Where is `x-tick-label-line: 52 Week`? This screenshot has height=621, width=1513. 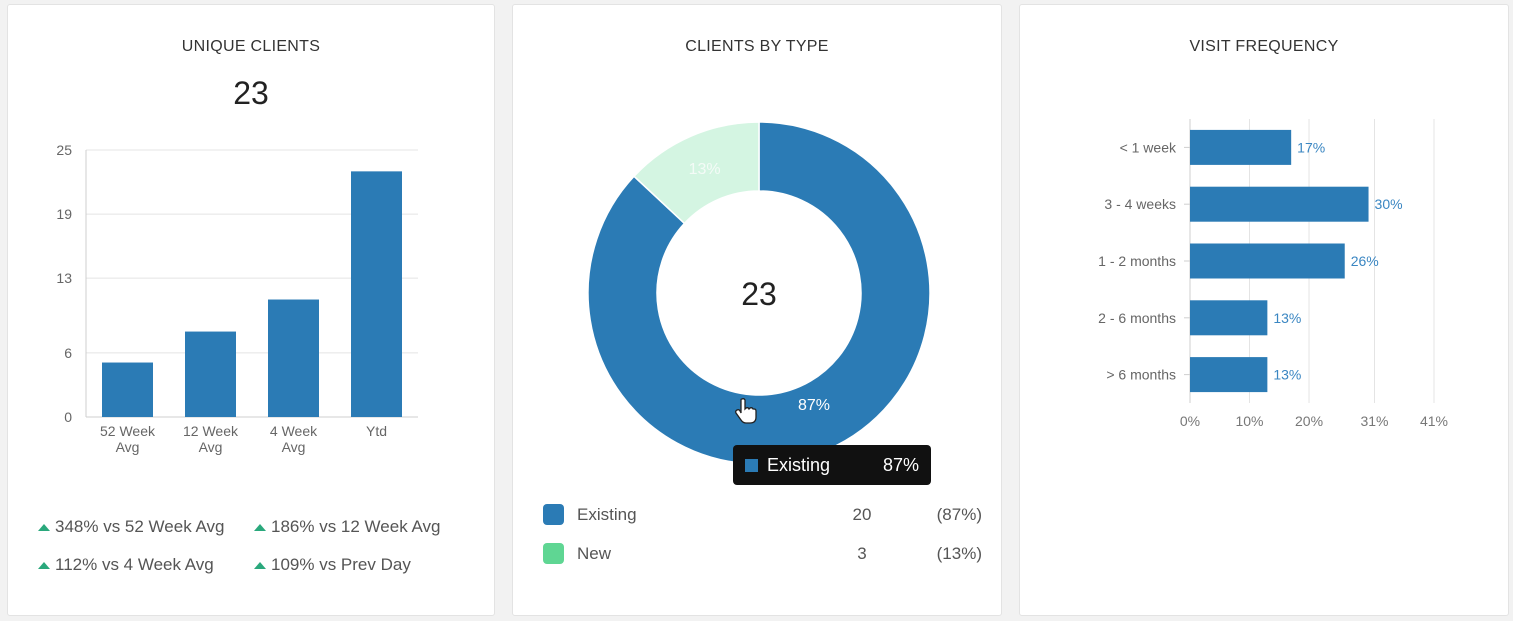 x-tick-label-line: 52 Week is located at coordinates (128, 431).